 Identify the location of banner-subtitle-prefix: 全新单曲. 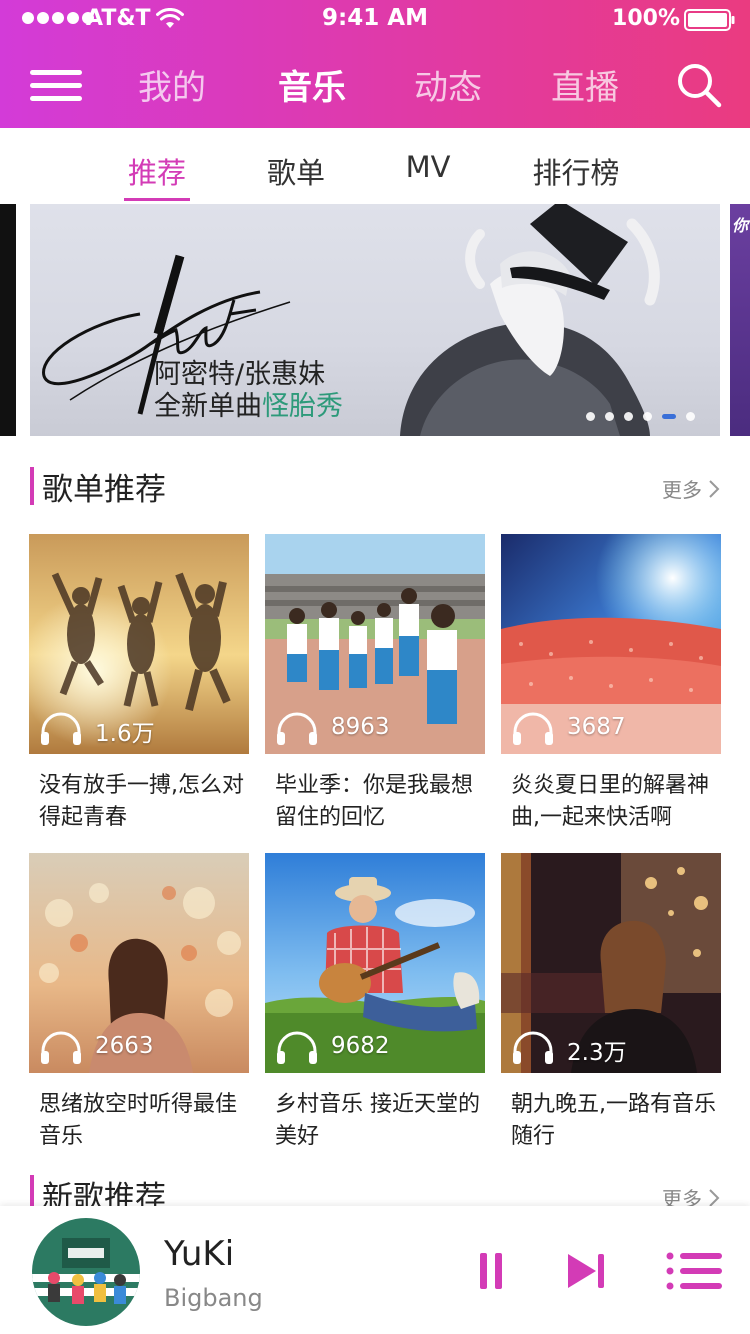
(208, 406).